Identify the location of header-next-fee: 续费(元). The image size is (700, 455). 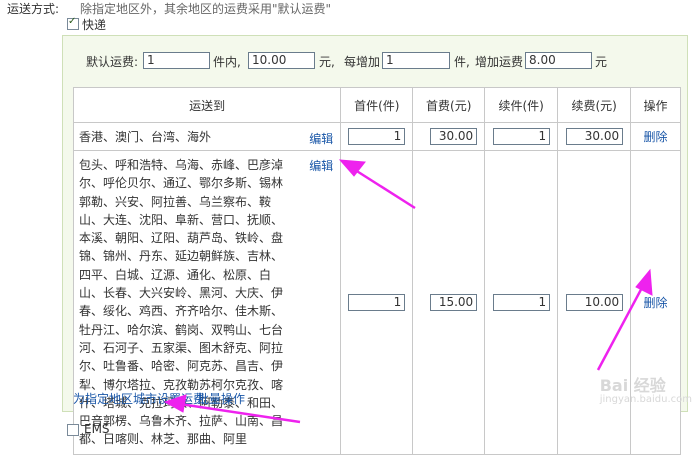
(594, 105).